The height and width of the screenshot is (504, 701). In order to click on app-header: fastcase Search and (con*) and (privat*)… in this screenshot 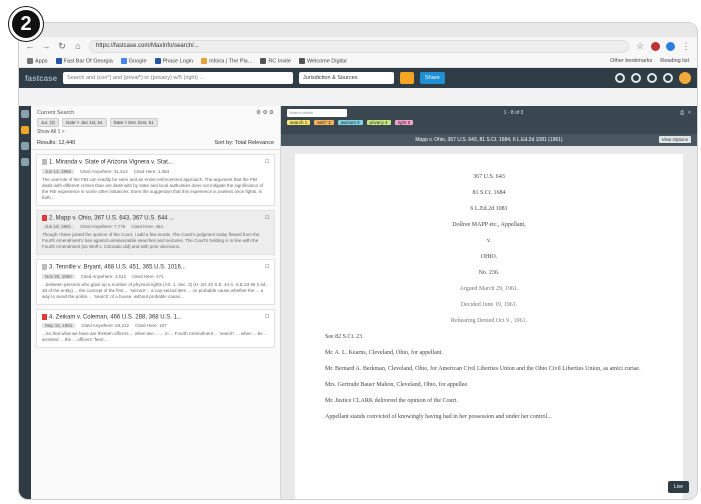, I will do `click(358, 78)`.